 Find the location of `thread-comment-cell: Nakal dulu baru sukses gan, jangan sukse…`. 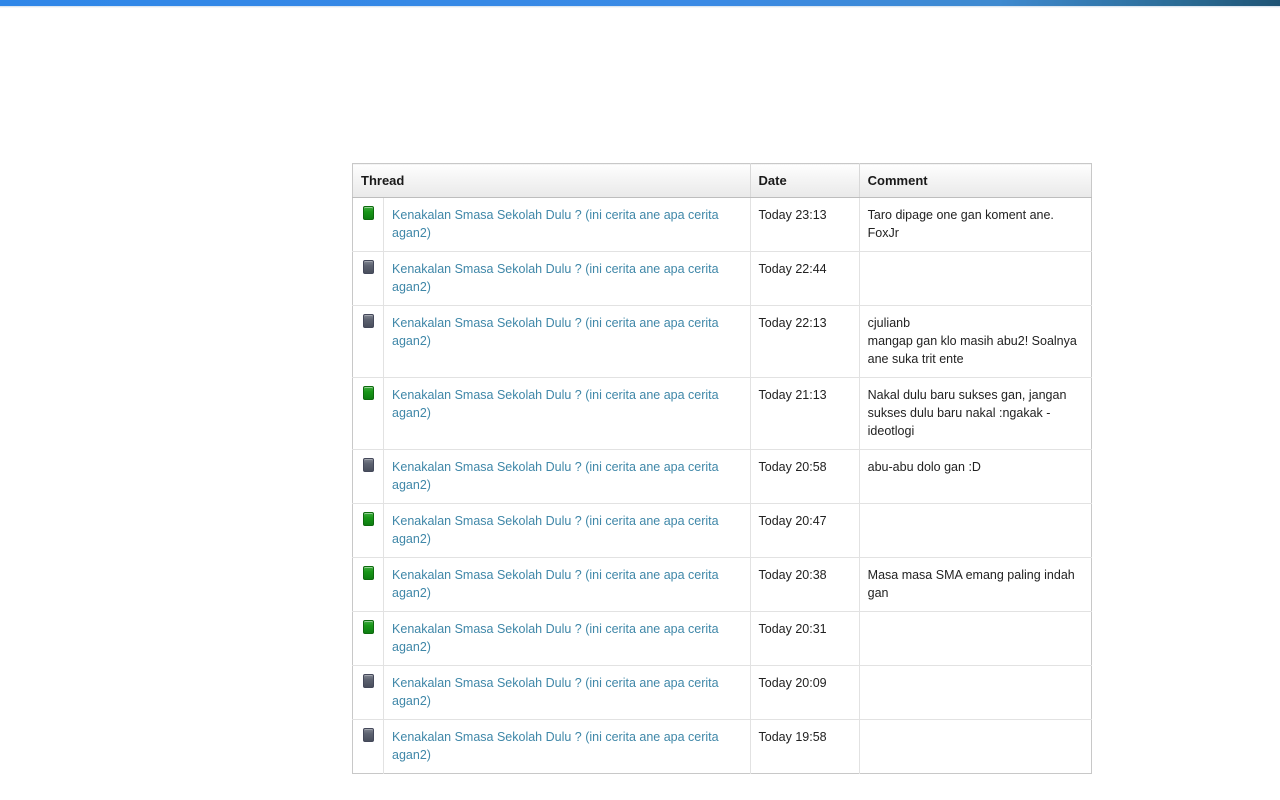

thread-comment-cell: Nakal dulu baru sukses gan, jangan sukse… is located at coordinates (975, 413).